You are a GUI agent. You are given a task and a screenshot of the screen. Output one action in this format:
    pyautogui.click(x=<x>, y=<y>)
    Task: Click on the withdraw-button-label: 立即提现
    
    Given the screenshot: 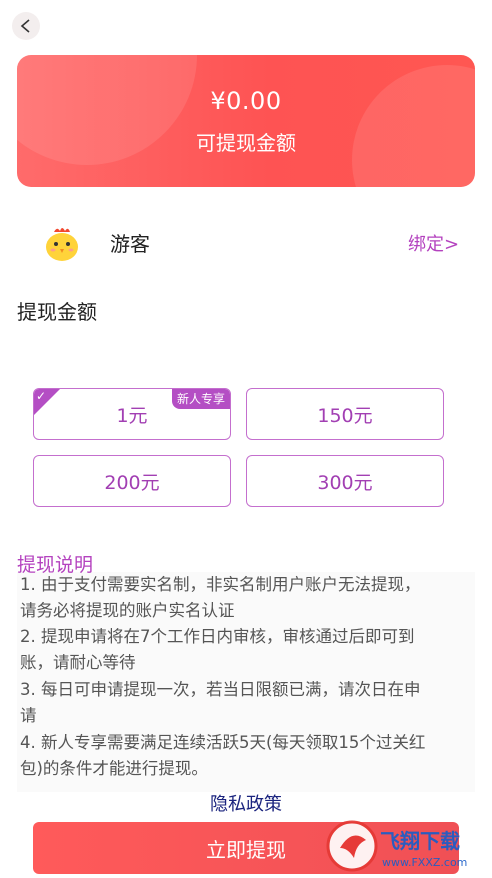 What is the action you would take?
    pyautogui.click(x=246, y=849)
    